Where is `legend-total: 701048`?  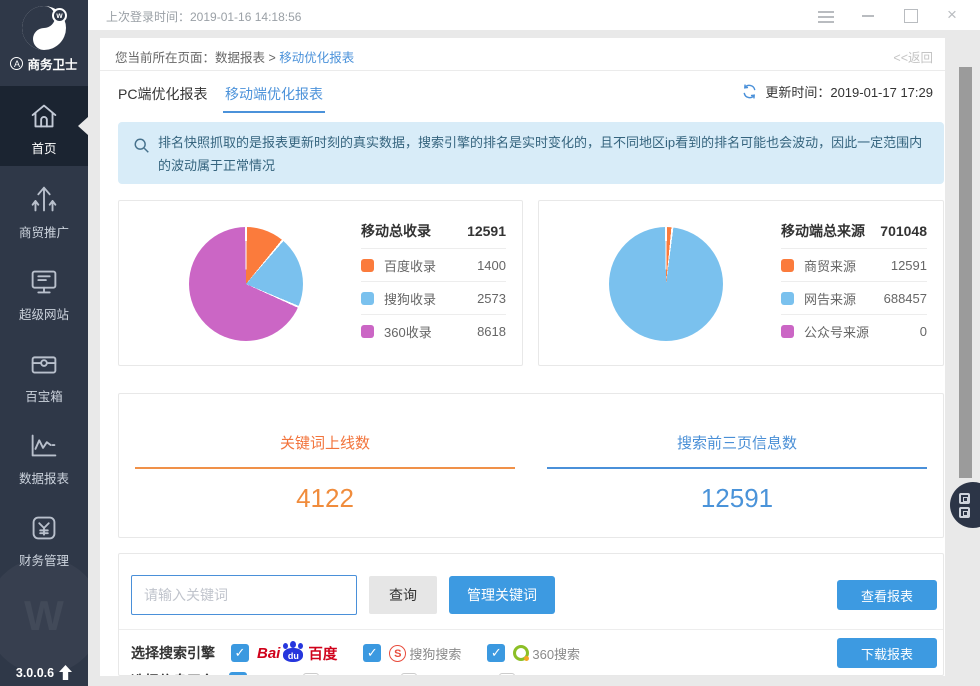 legend-total: 701048 is located at coordinates (903, 231).